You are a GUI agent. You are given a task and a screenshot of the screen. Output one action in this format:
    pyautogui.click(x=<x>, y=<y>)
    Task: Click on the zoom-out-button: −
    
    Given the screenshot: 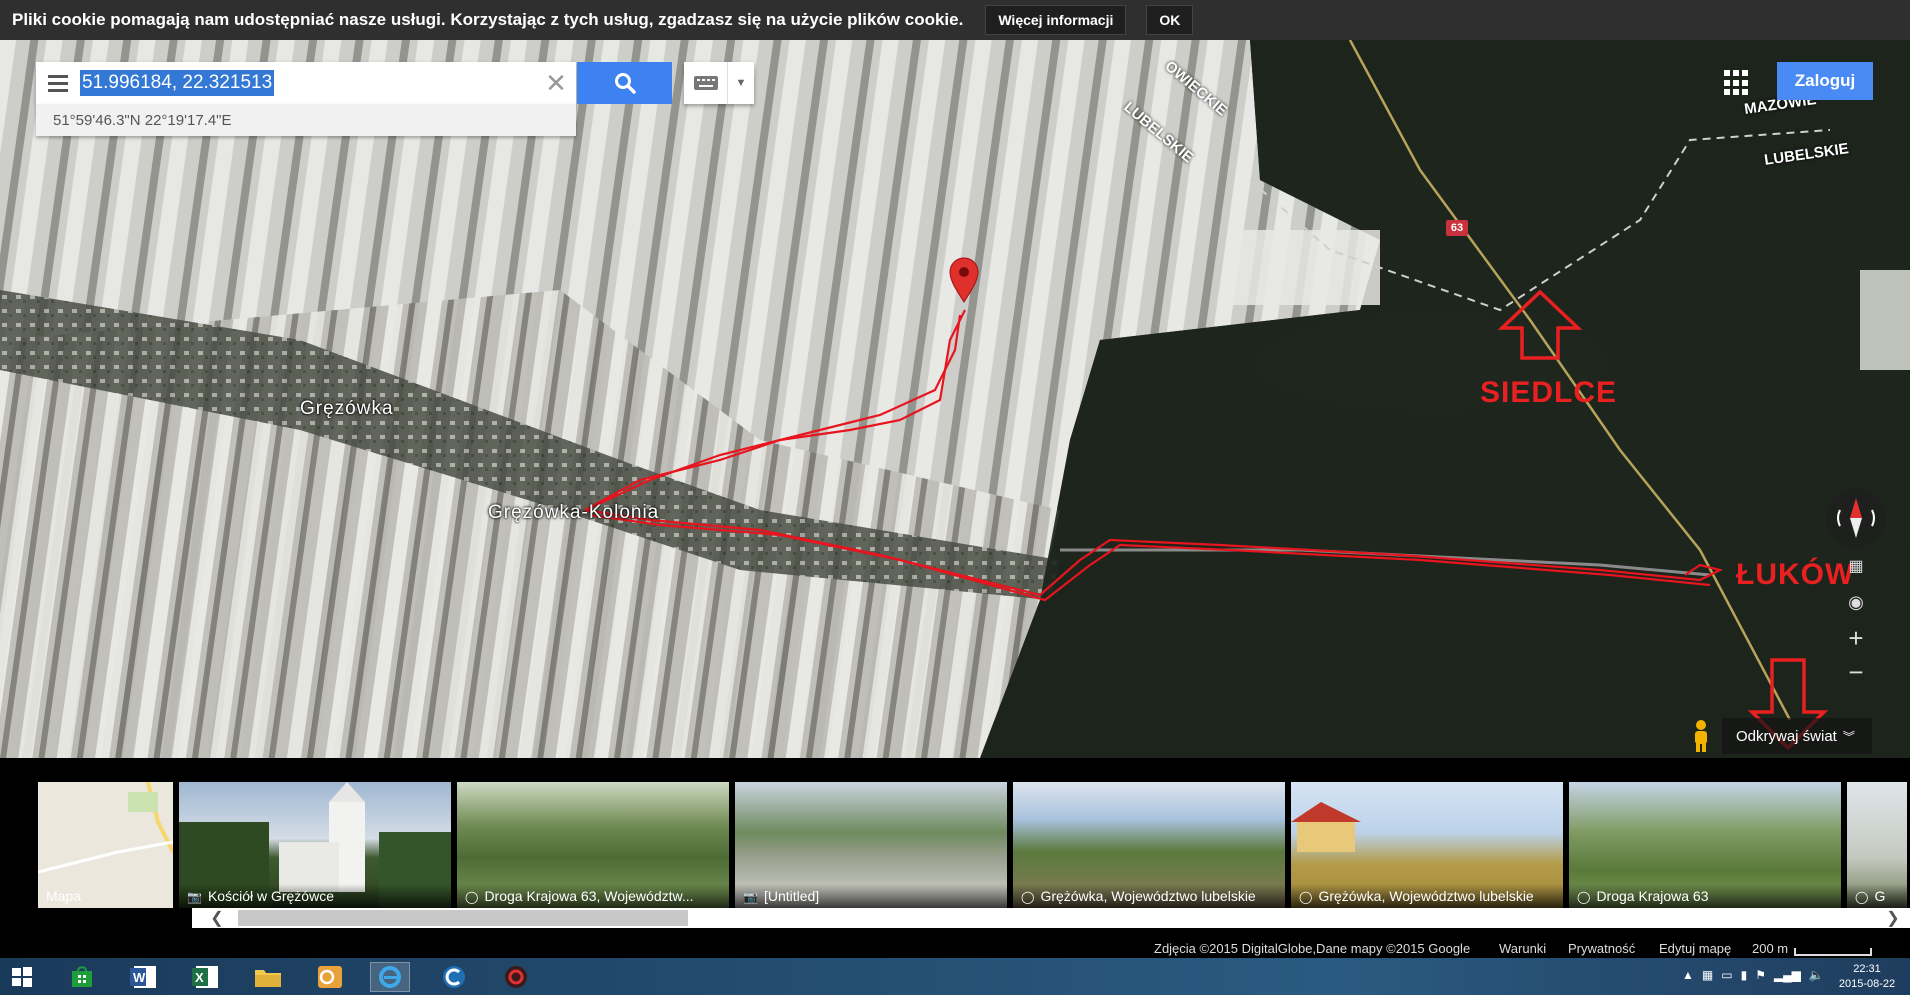 What is the action you would take?
    pyautogui.click(x=1856, y=672)
    